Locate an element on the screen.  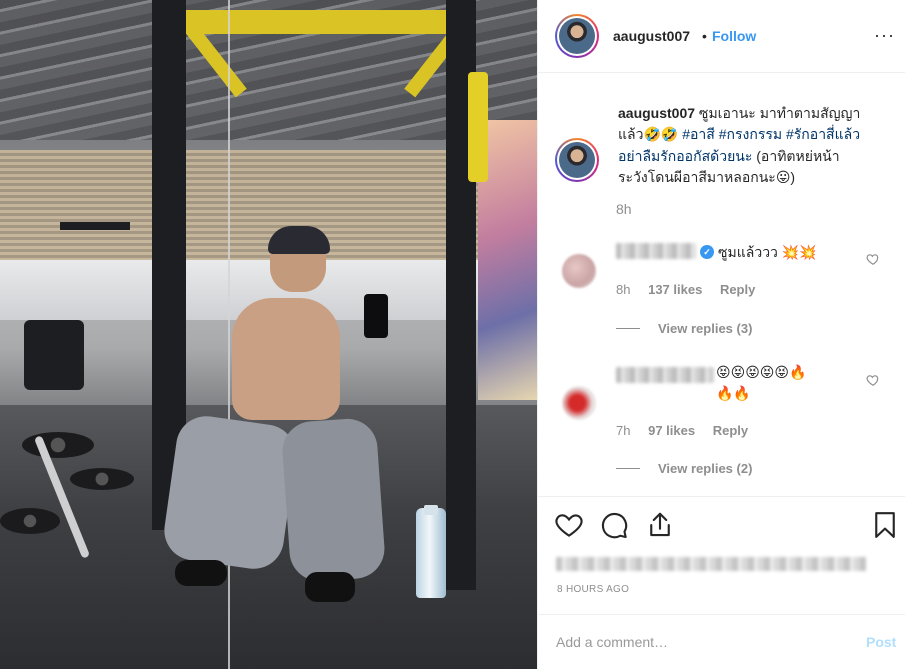
caption-text: ) is located at coordinates (793, 177).